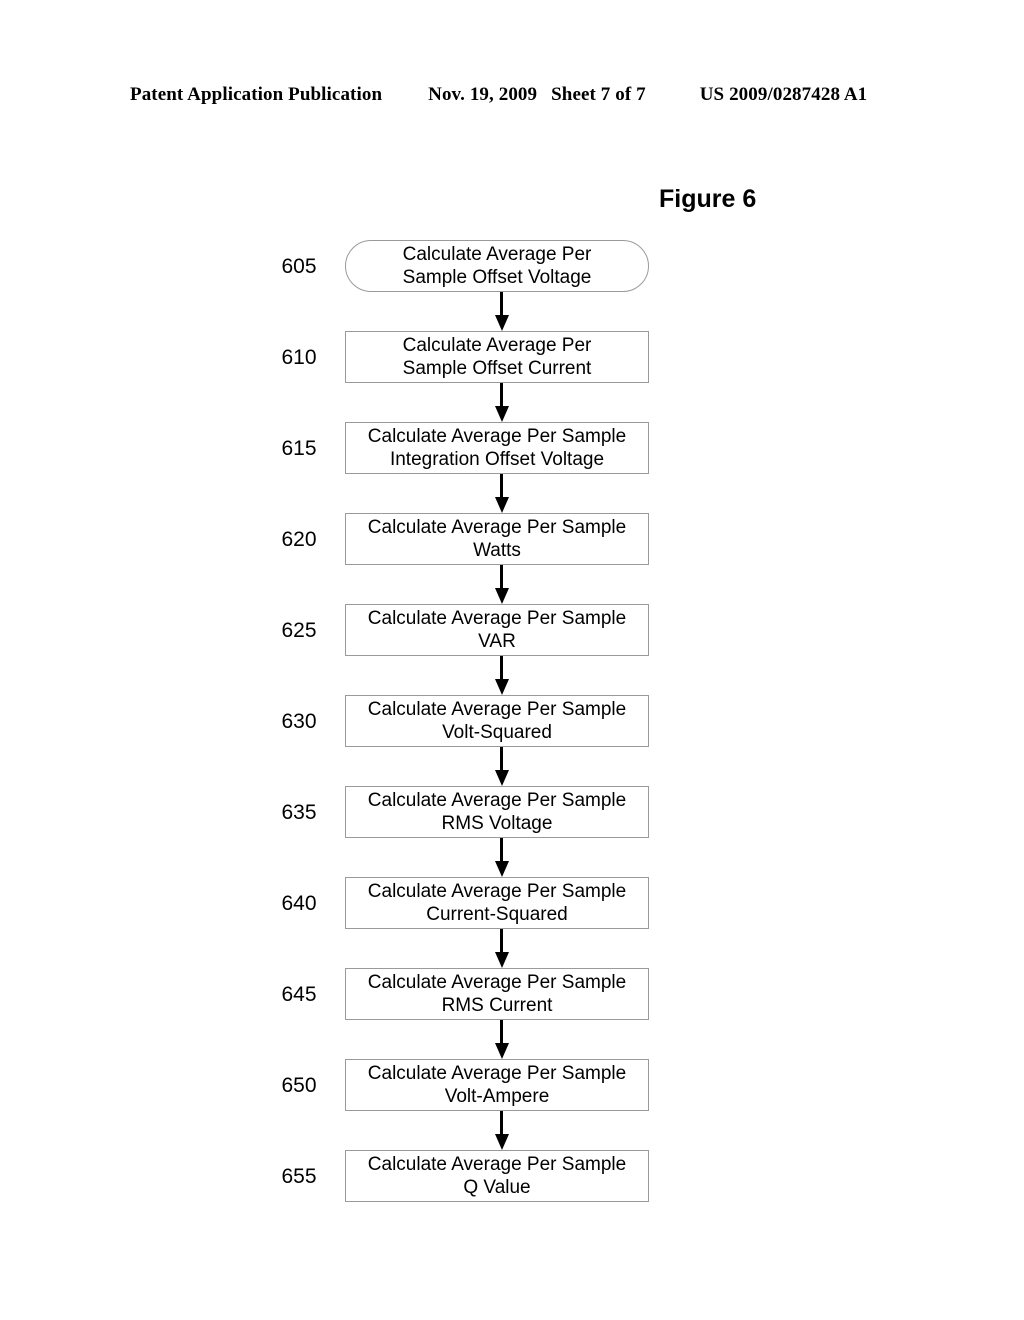  Describe the element at coordinates (497, 641) in the screenshot. I see `step-text-line-2: VAR` at that location.